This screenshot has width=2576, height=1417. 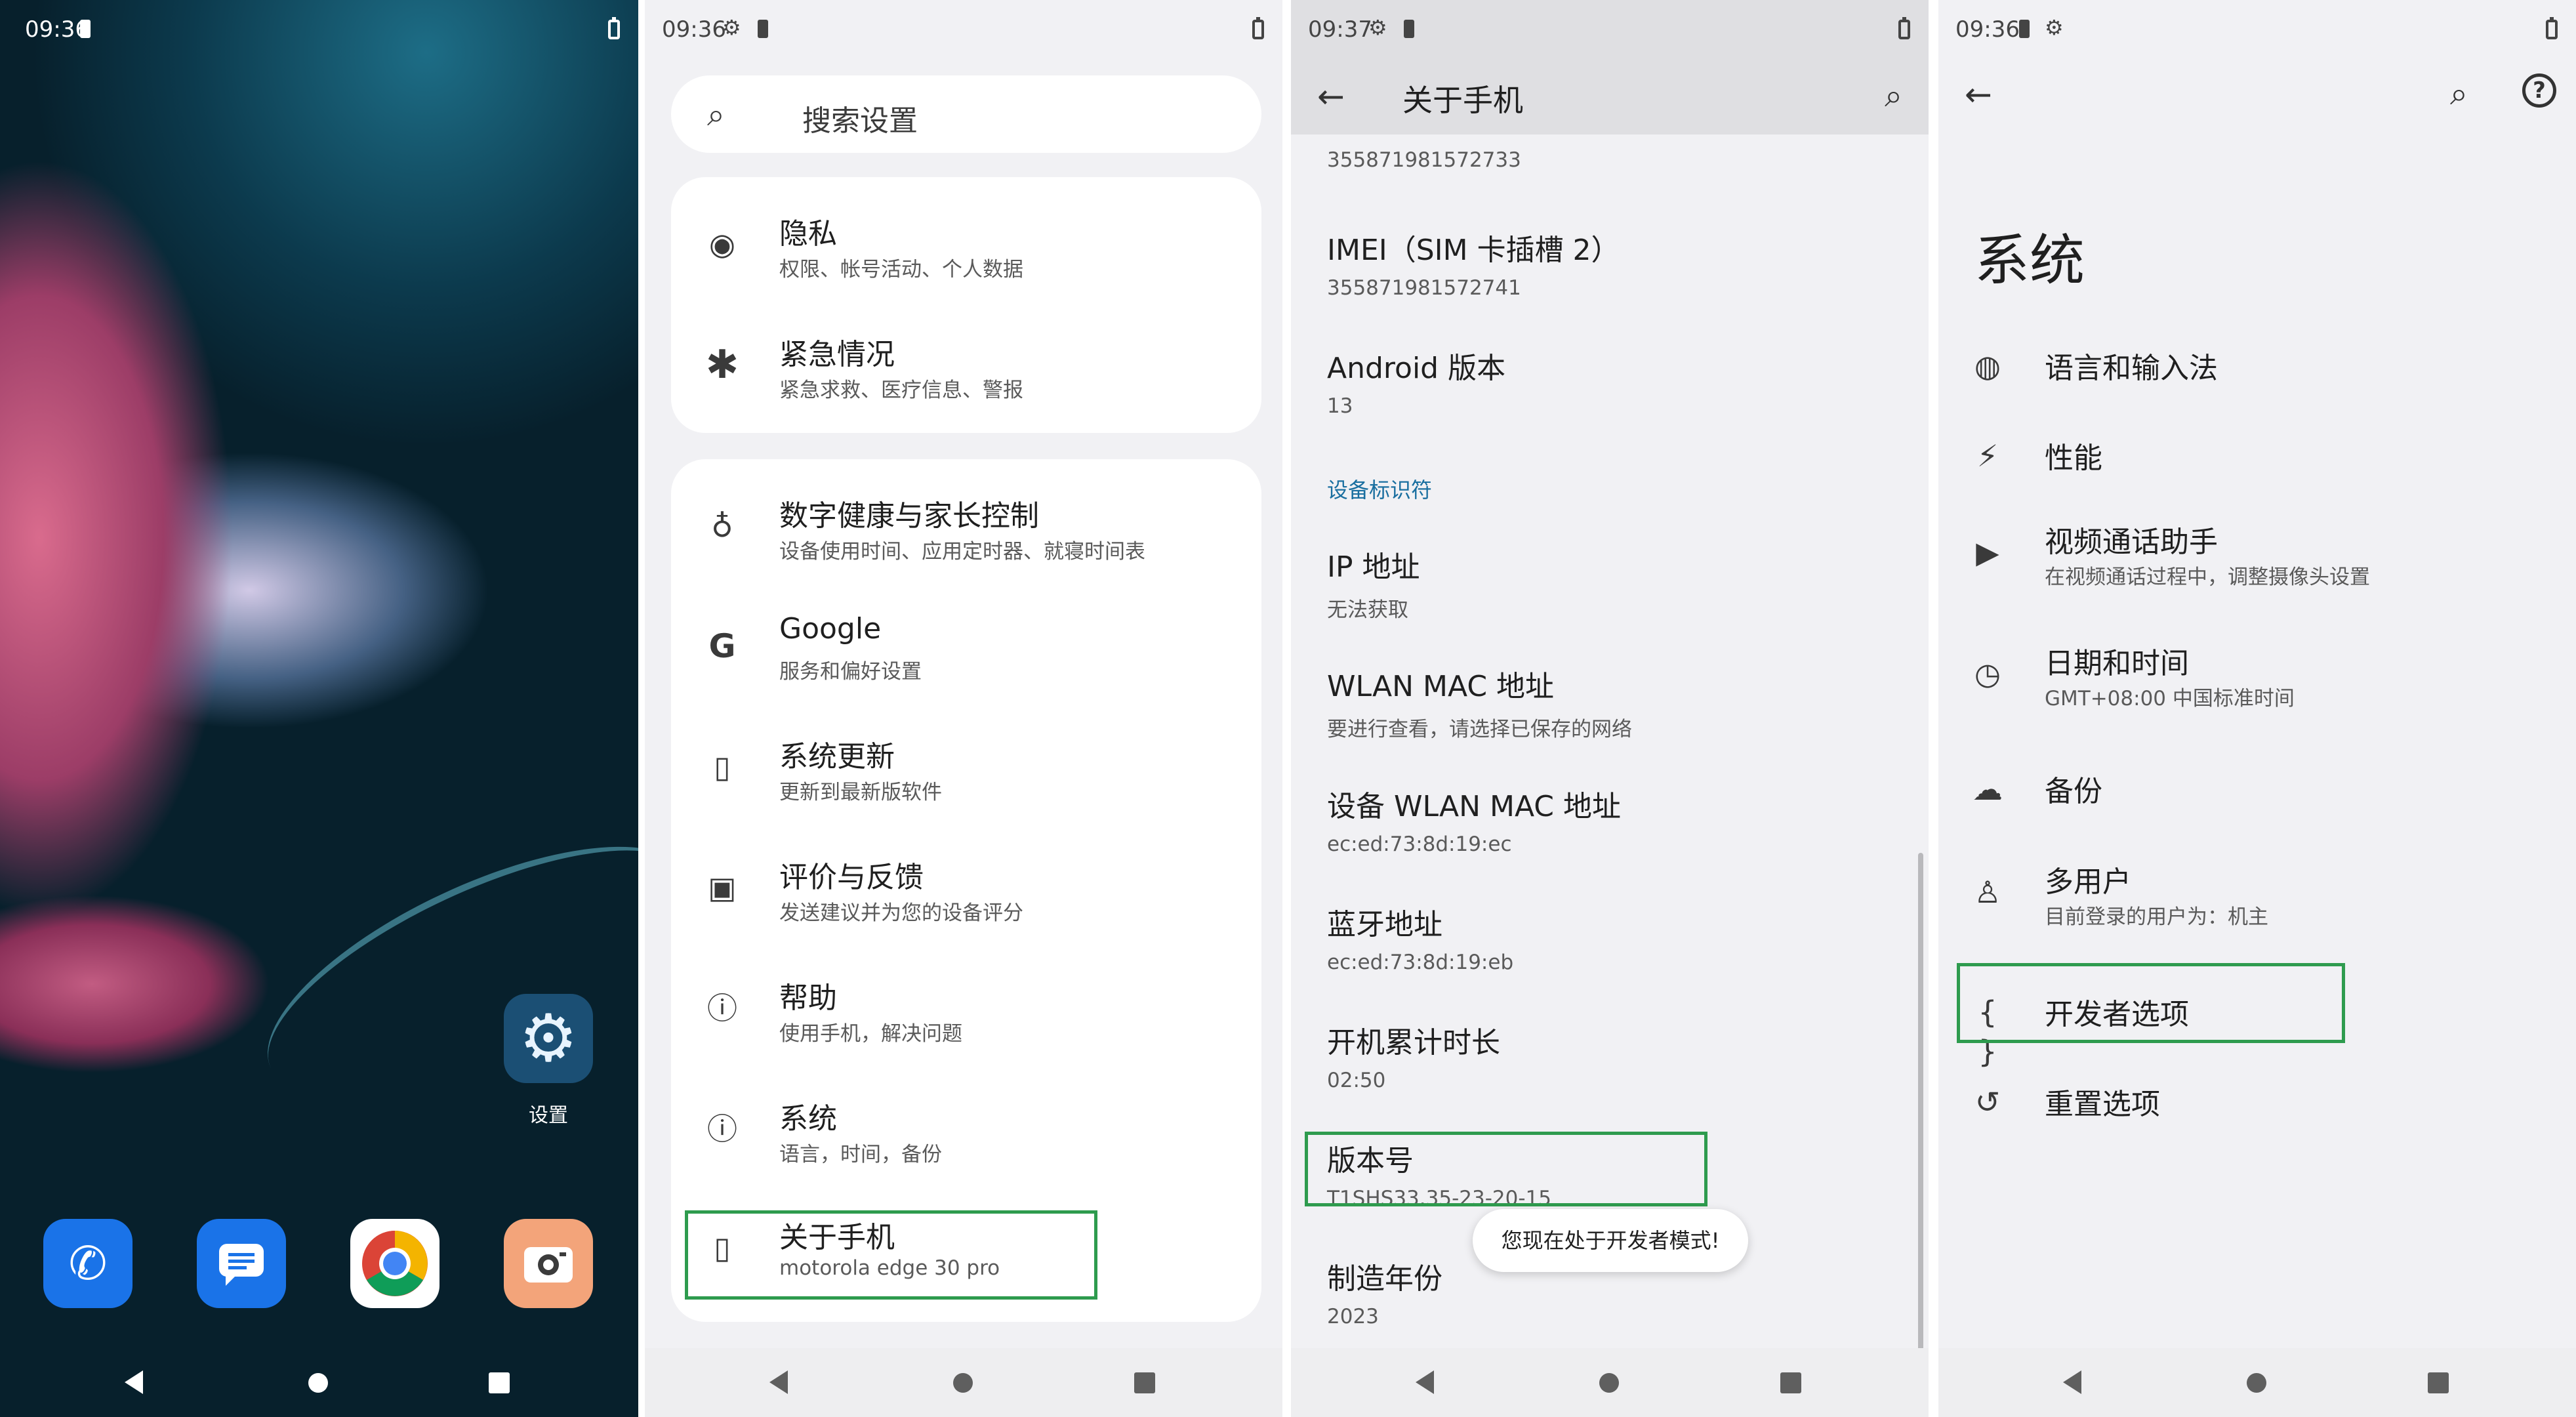 I want to click on battery-icon, so click(x=2552, y=28).